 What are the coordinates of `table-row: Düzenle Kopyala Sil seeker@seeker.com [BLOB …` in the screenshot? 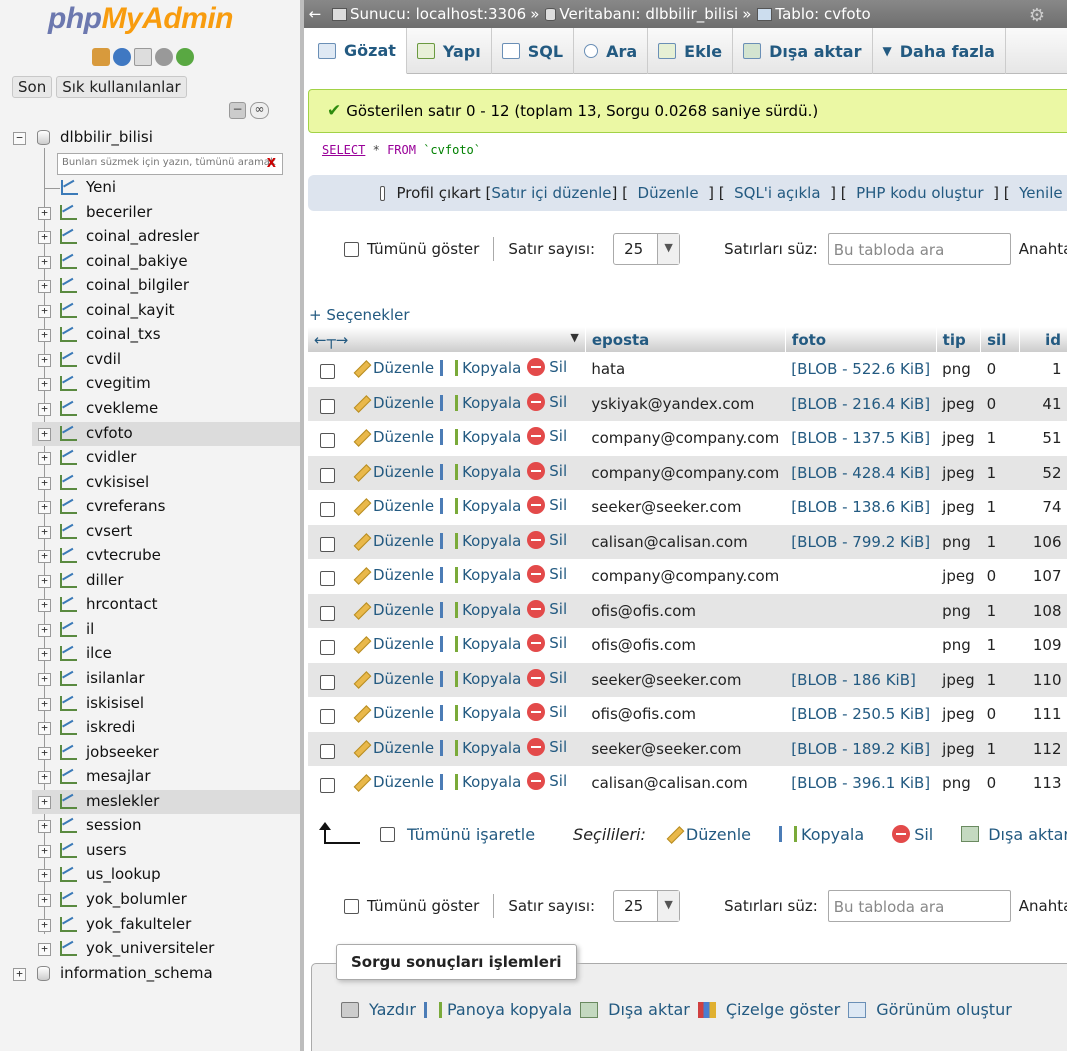 It's located at (687, 748).